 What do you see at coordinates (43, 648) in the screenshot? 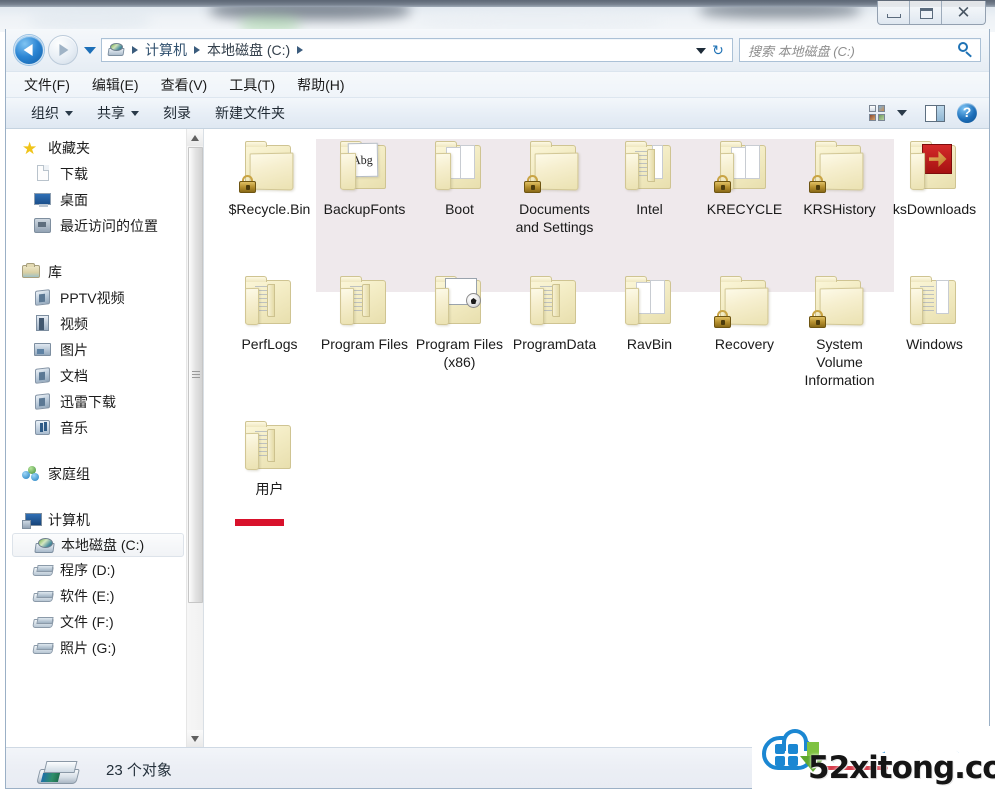
I see `hard-disk-icon` at bounding box center [43, 648].